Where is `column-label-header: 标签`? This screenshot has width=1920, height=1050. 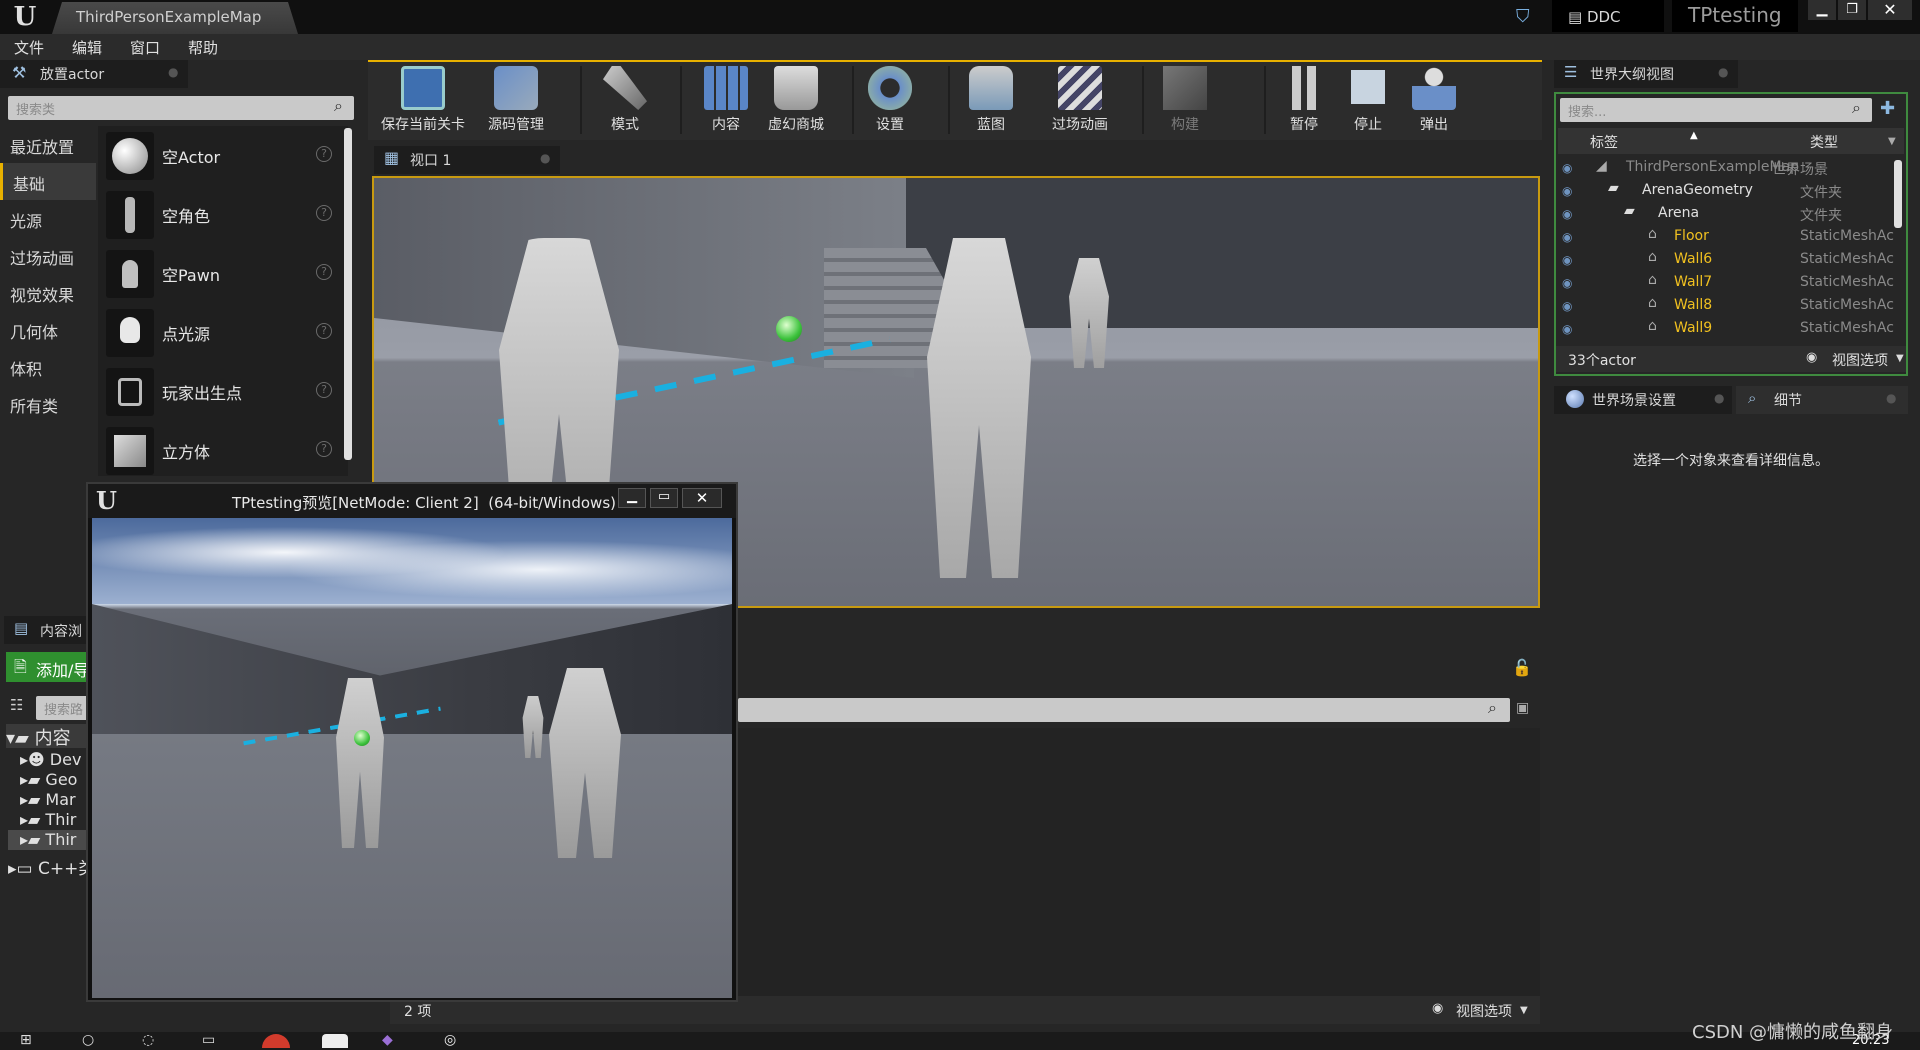 column-label-header: 标签 is located at coordinates (1604, 142).